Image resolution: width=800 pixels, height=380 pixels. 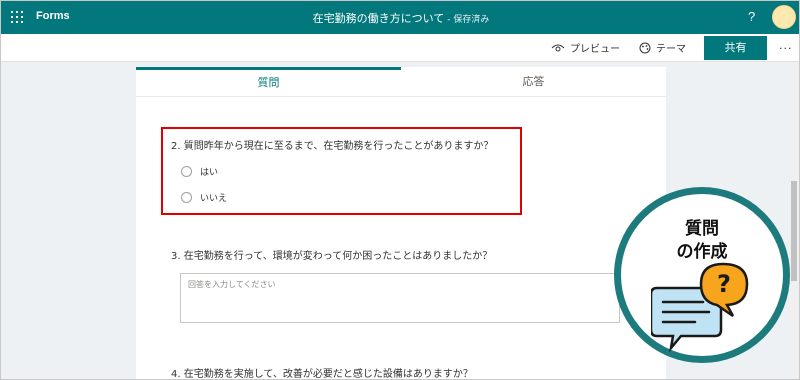 I want to click on help-icon: ?, so click(x=751, y=16).